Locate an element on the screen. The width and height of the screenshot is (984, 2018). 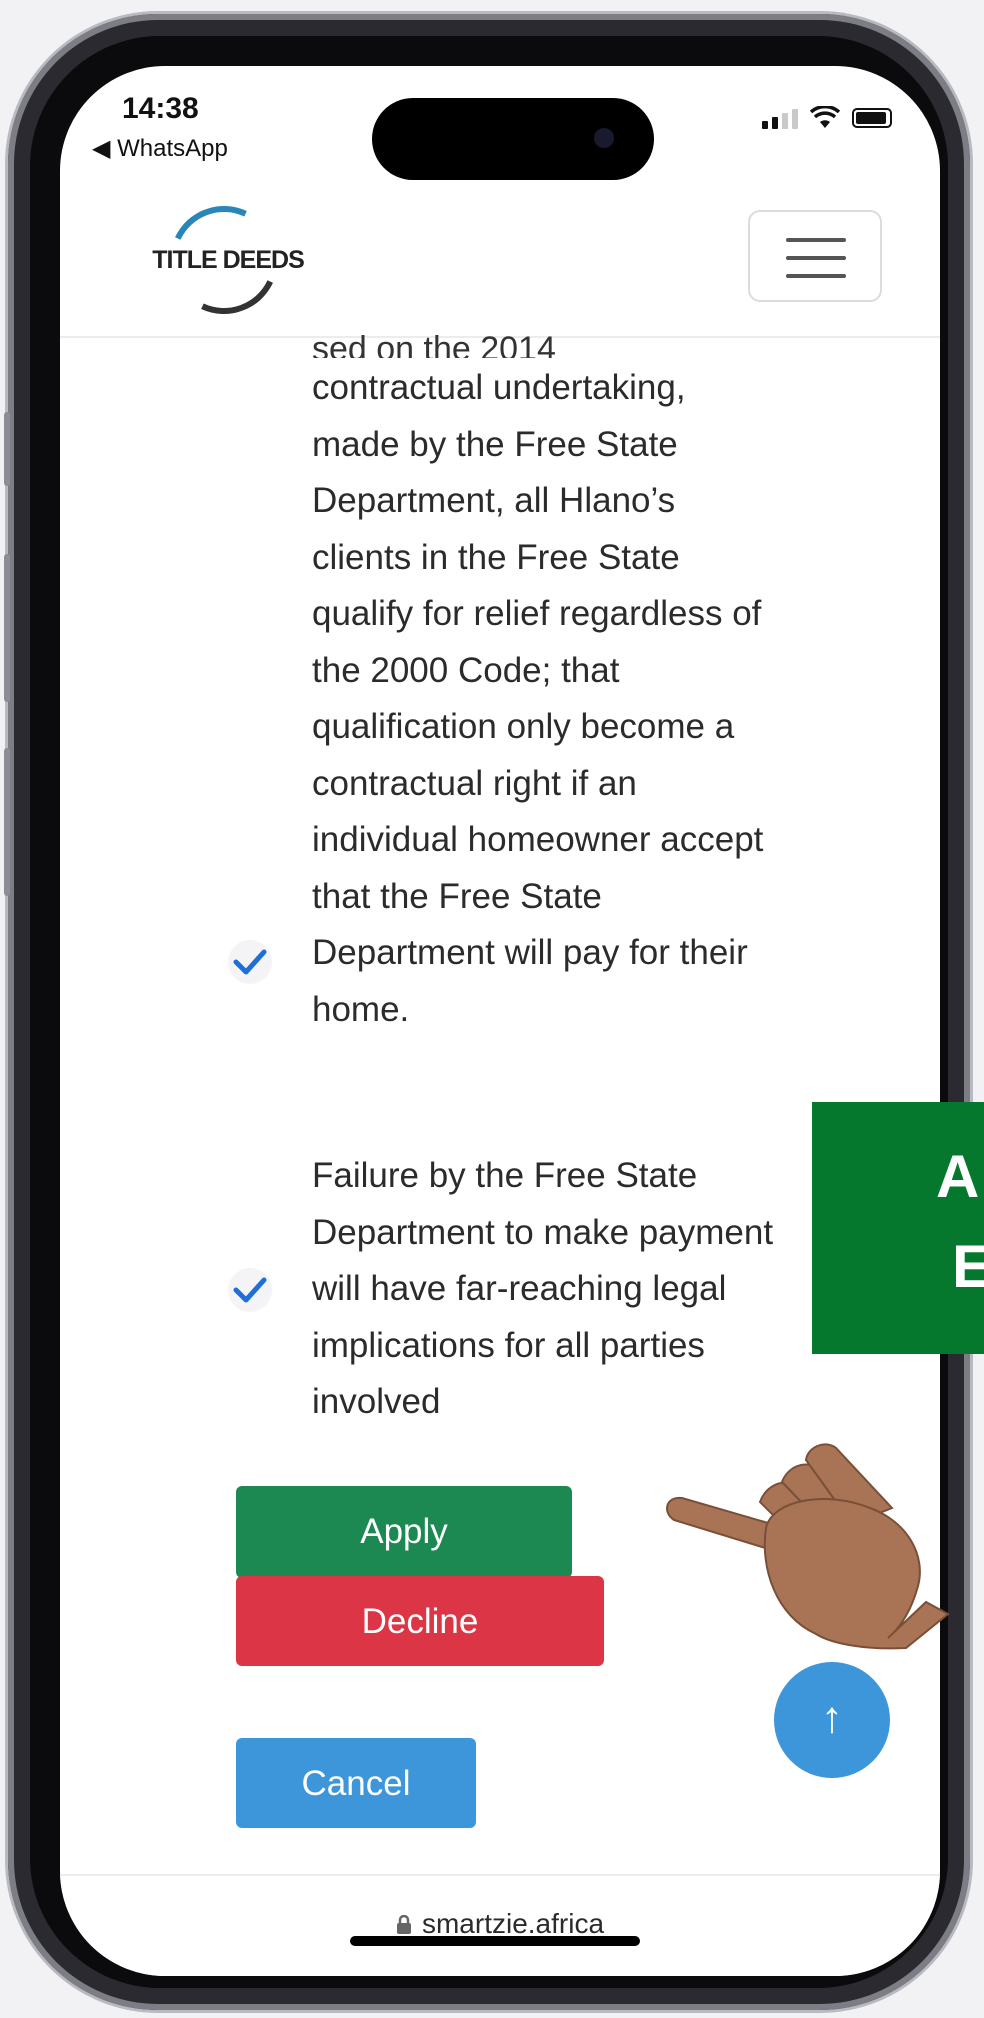
signal-icon is located at coordinates (780, 118).